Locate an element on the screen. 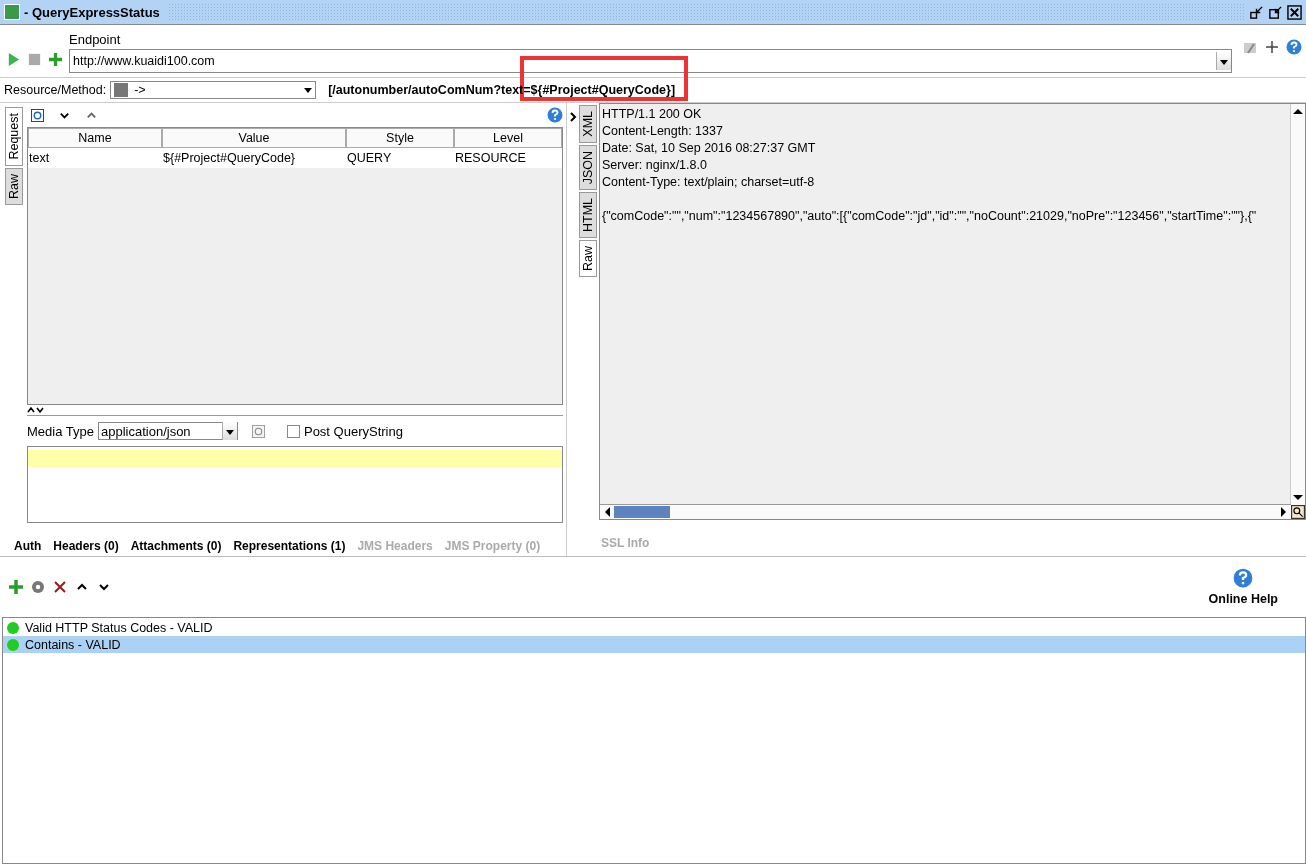  vertical-tab: Request is located at coordinates (14, 136).